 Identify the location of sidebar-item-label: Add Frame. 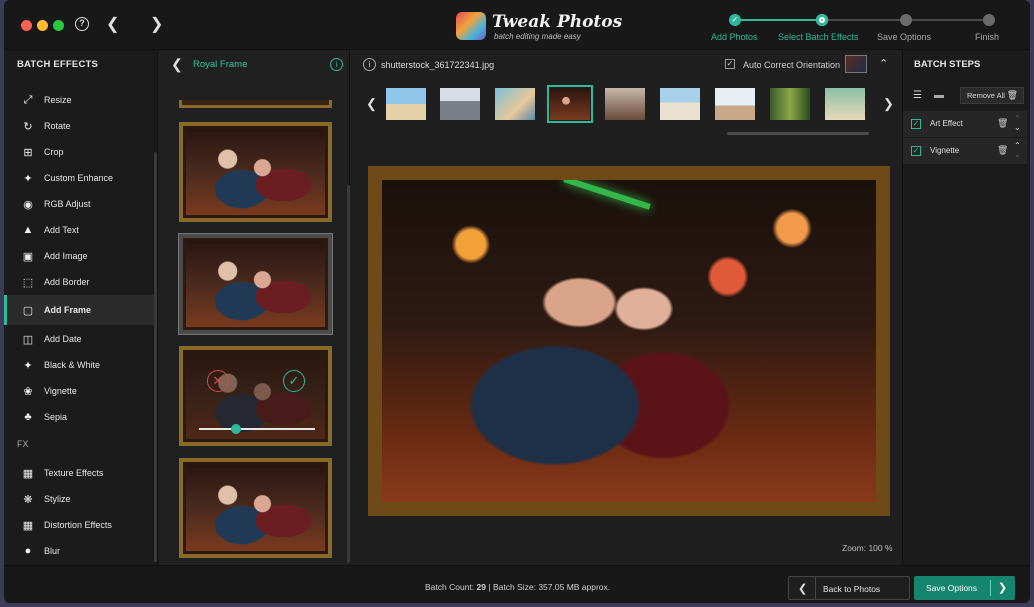
(68, 310).